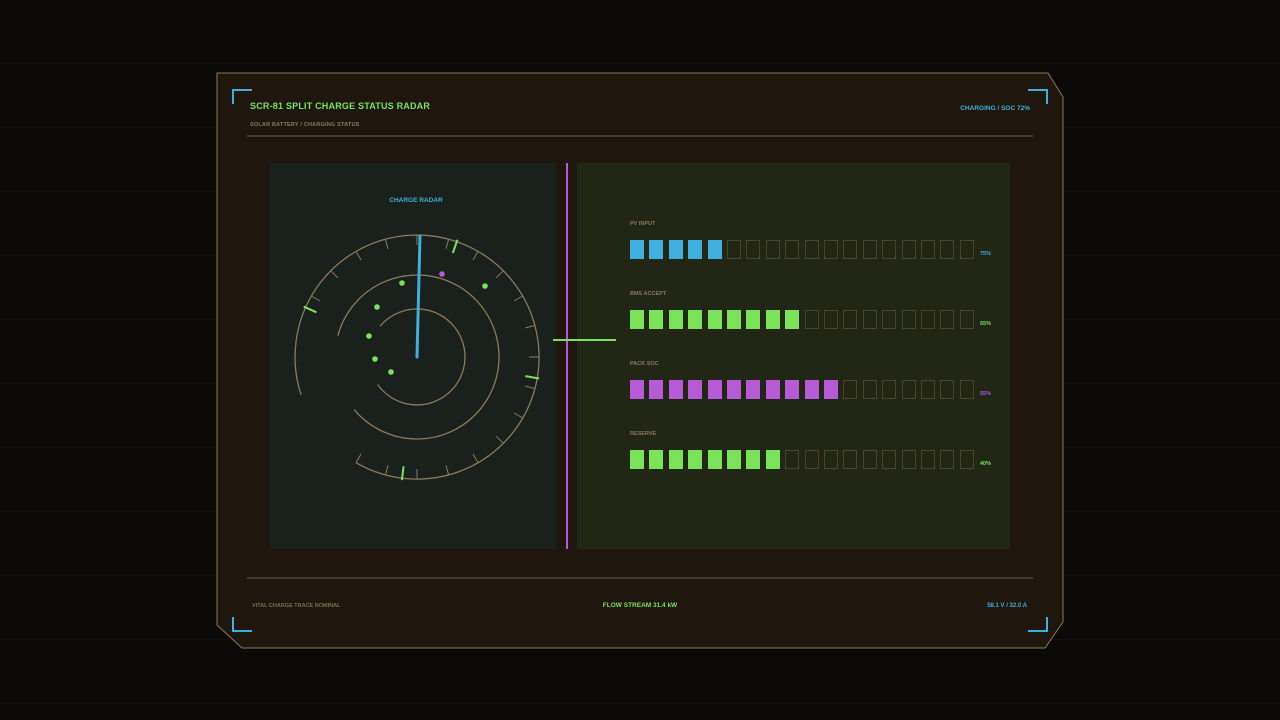  Describe the element at coordinates (310, 309) in the screenshot. I see `radar-highlight-tick` at that location.